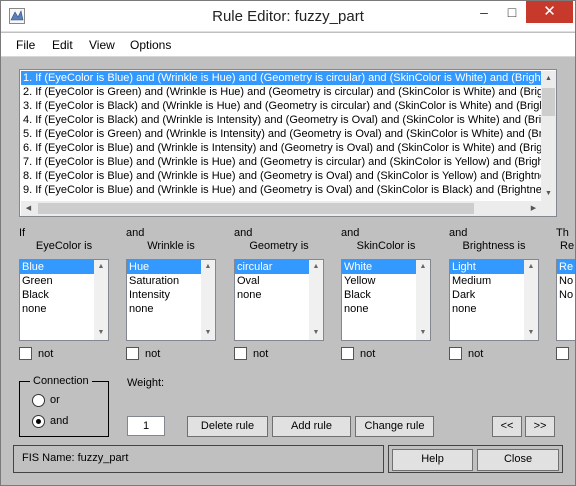 The image size is (576, 486). I want to click on add-rule-button: Add rule, so click(311, 426).